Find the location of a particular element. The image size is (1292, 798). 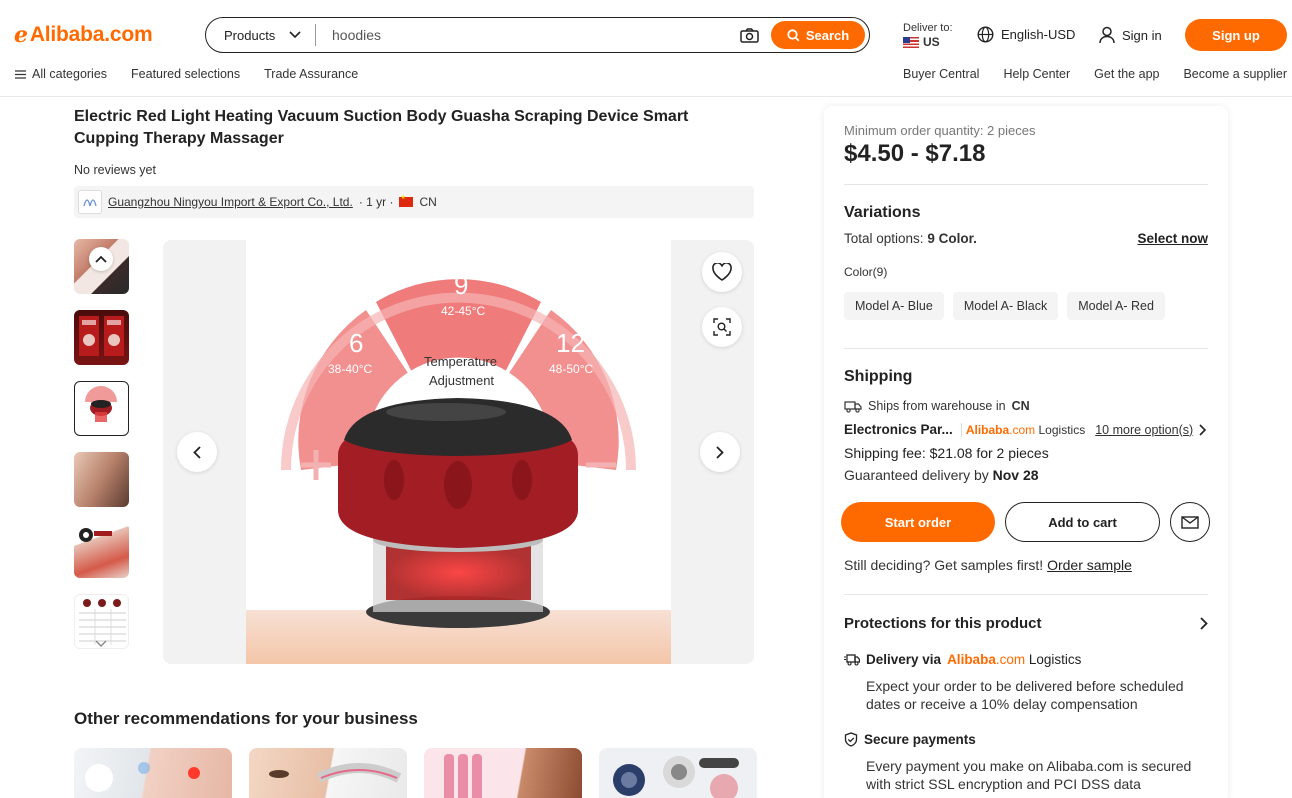

sign-in-label: Sign in is located at coordinates (1142, 35).